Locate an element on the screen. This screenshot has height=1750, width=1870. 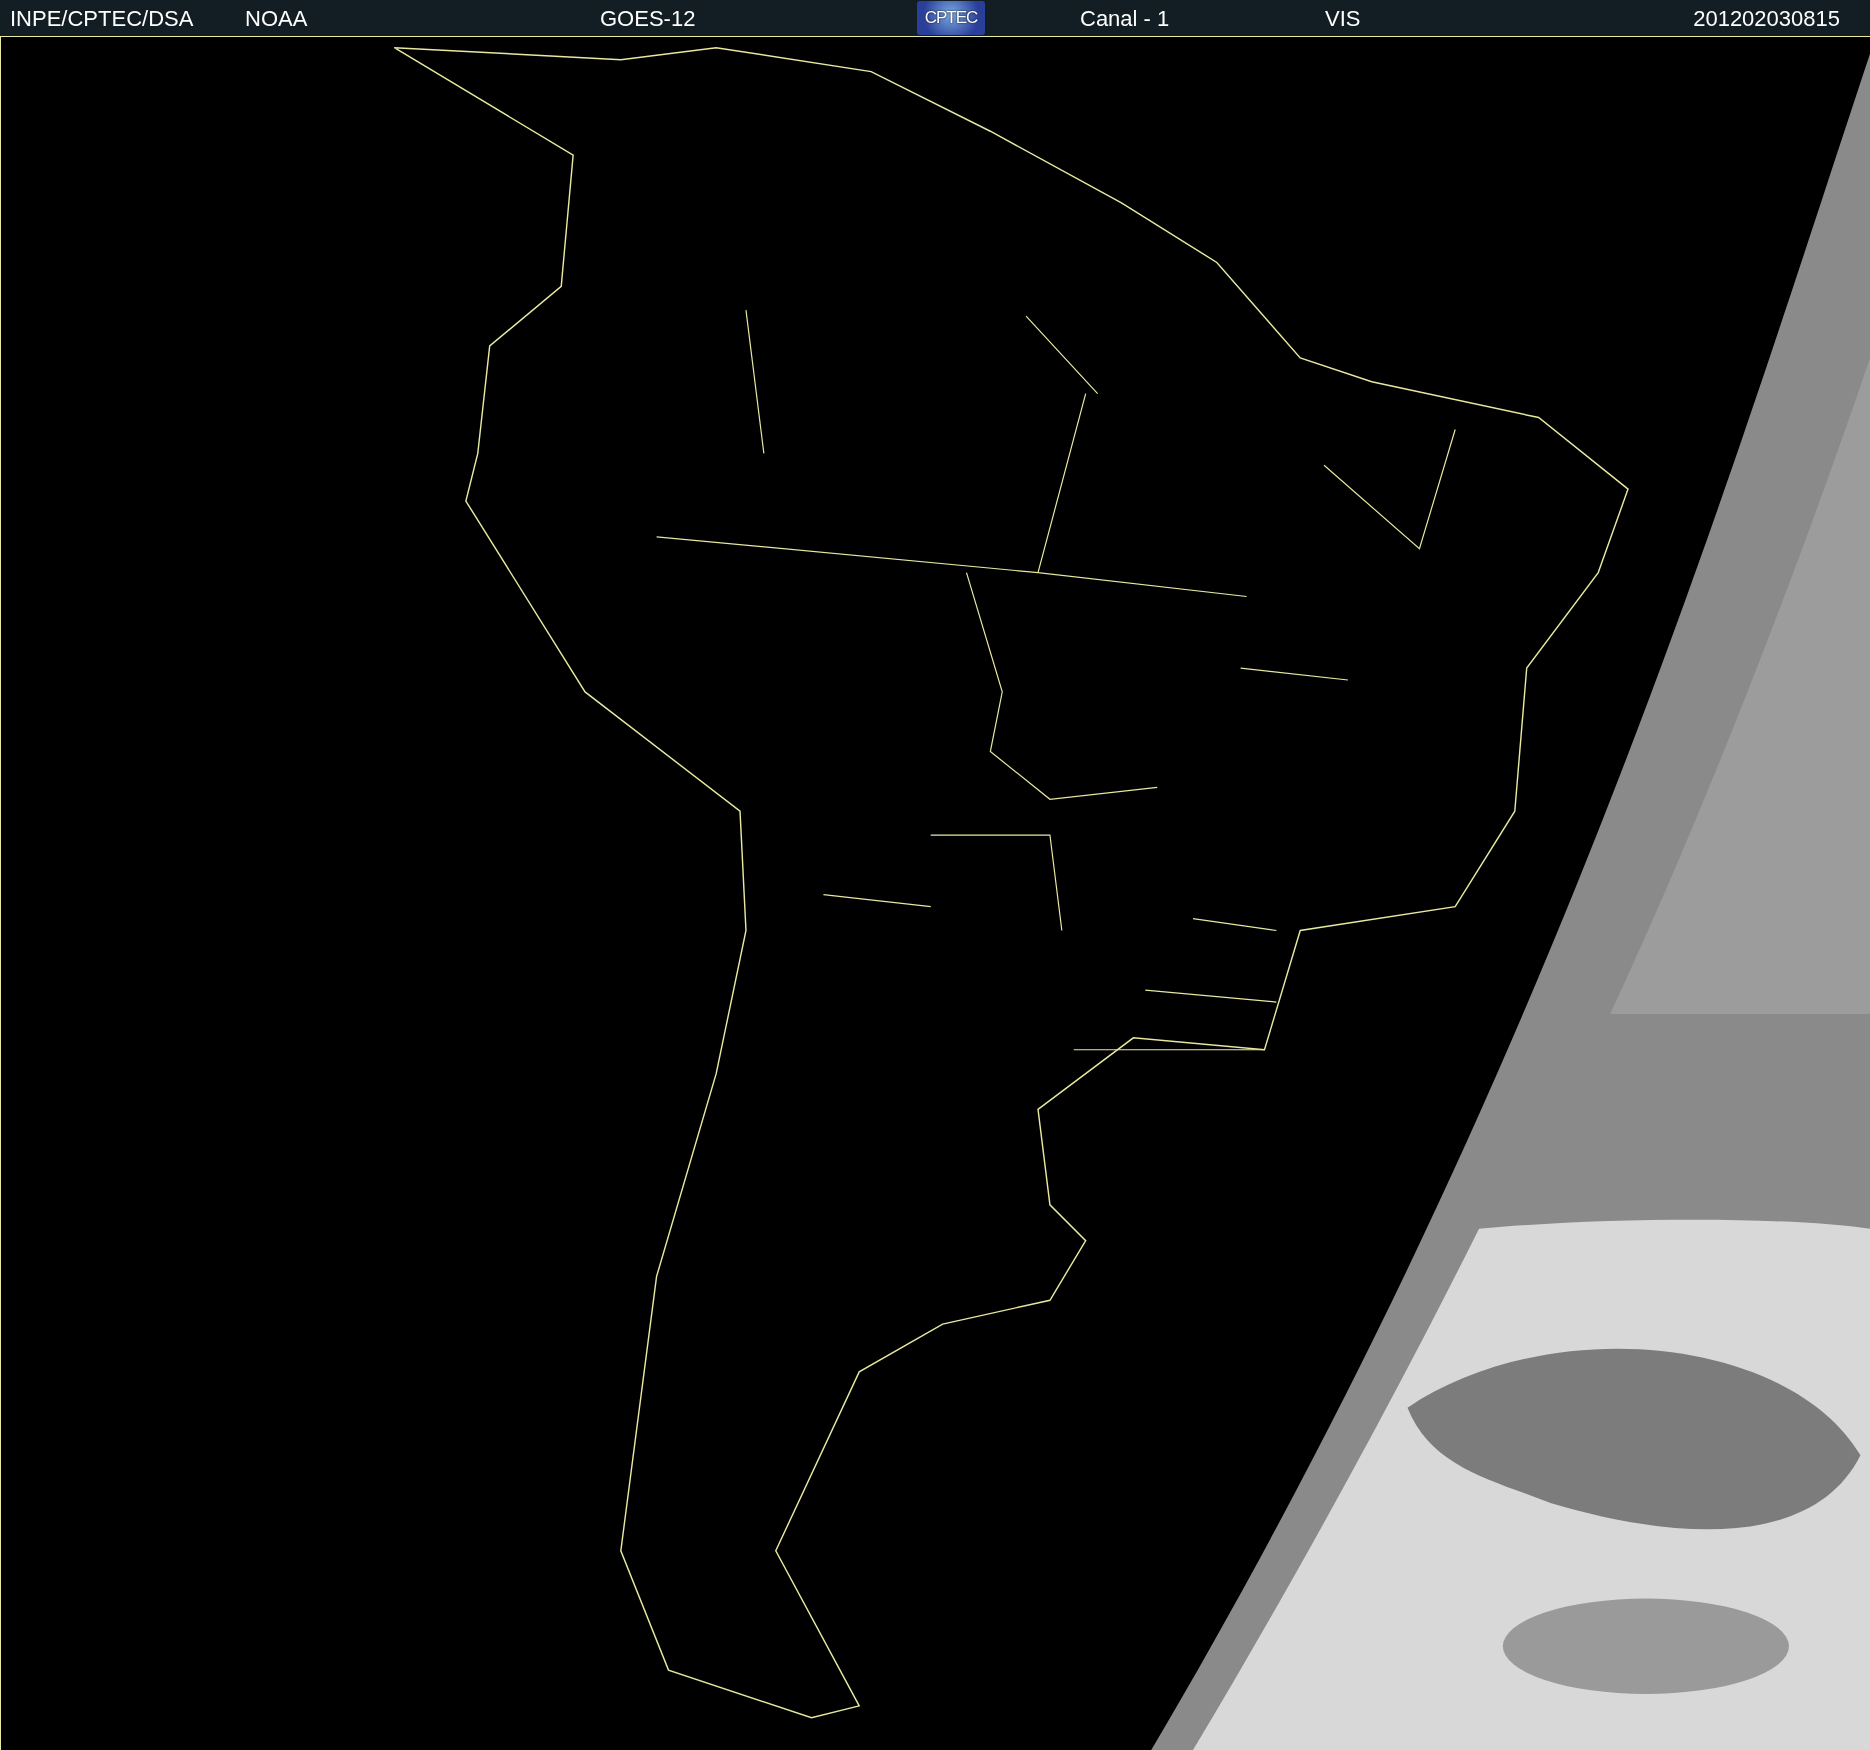
header-label: 201202030815 is located at coordinates (1766, 18).